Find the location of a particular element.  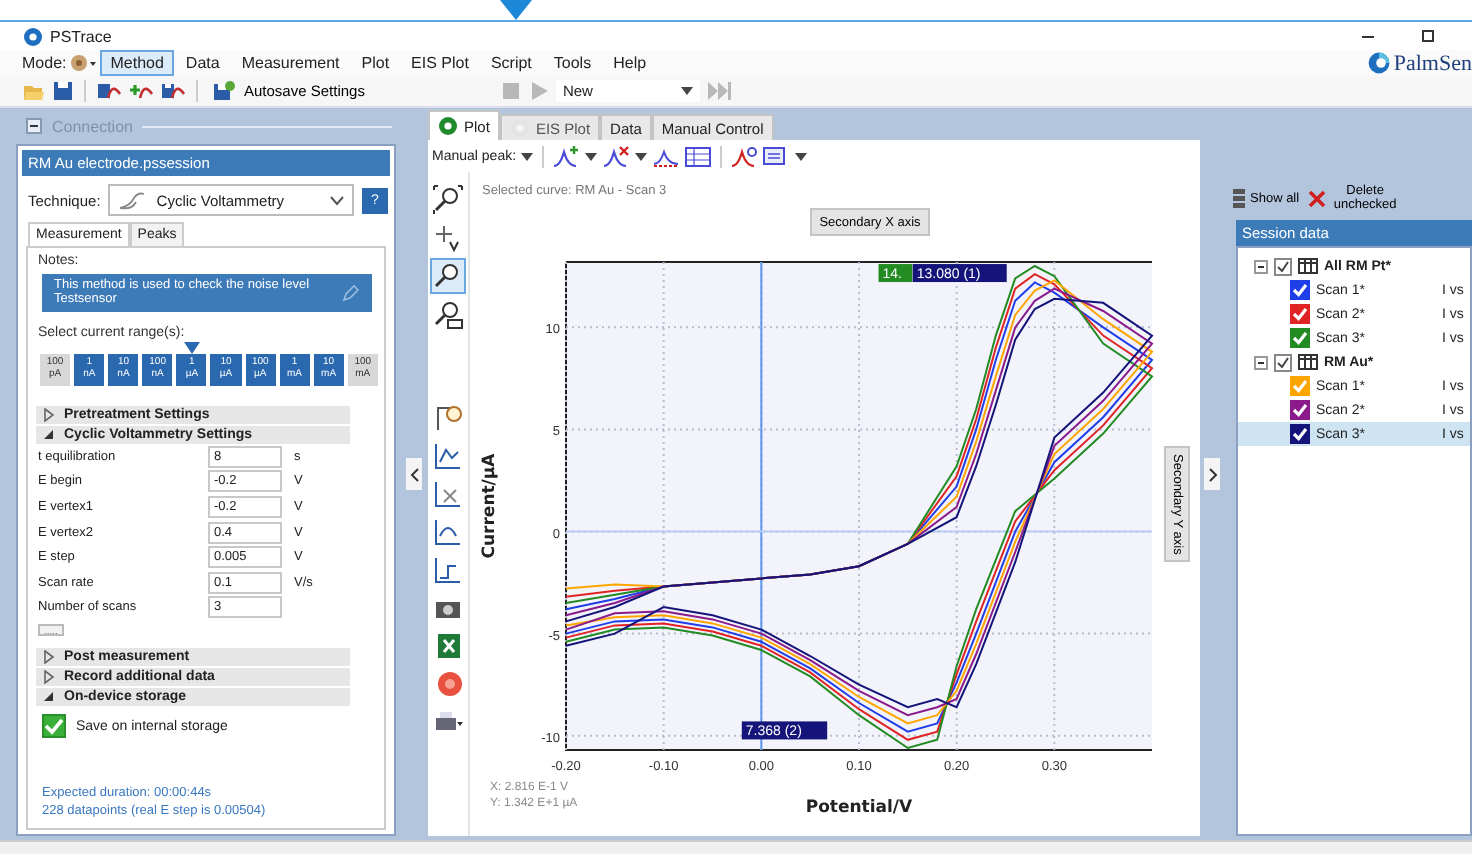

cursor-icon is located at coordinates (448, 238).